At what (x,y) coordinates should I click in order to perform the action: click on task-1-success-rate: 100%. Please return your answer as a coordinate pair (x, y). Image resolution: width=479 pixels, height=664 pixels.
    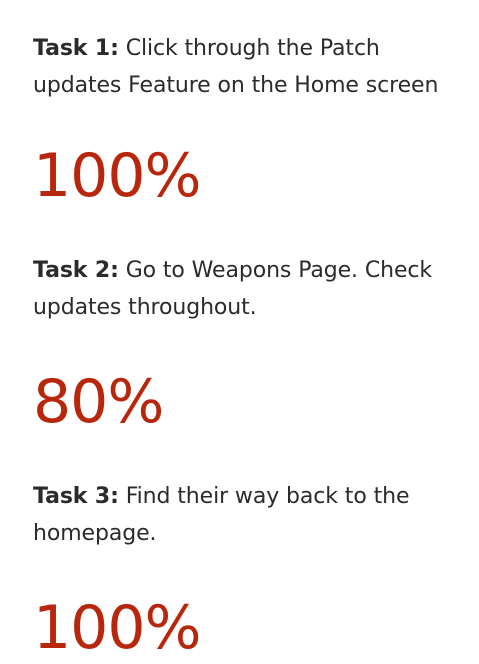
    Looking at the image, I should click on (117, 176).